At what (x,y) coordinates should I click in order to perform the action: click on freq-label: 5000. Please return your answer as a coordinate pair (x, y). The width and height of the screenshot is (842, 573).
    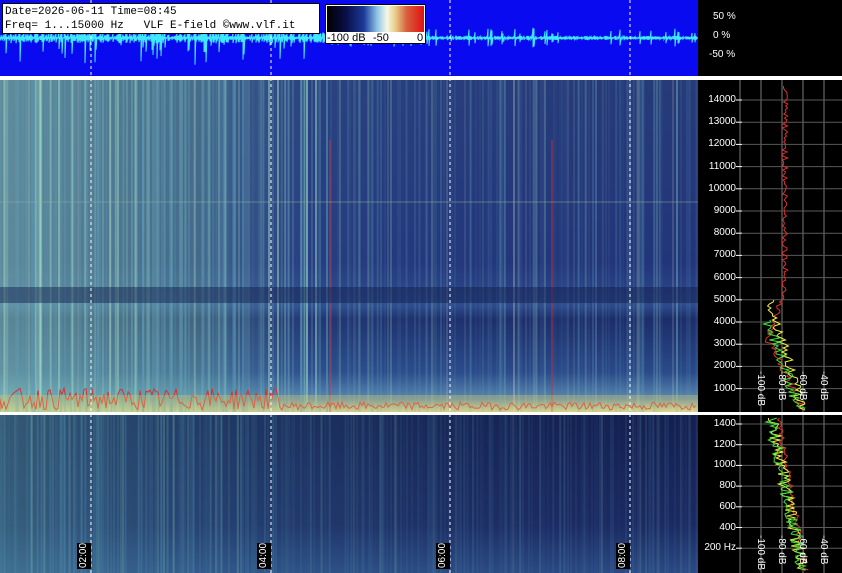
    Looking at the image, I should click on (724, 299).